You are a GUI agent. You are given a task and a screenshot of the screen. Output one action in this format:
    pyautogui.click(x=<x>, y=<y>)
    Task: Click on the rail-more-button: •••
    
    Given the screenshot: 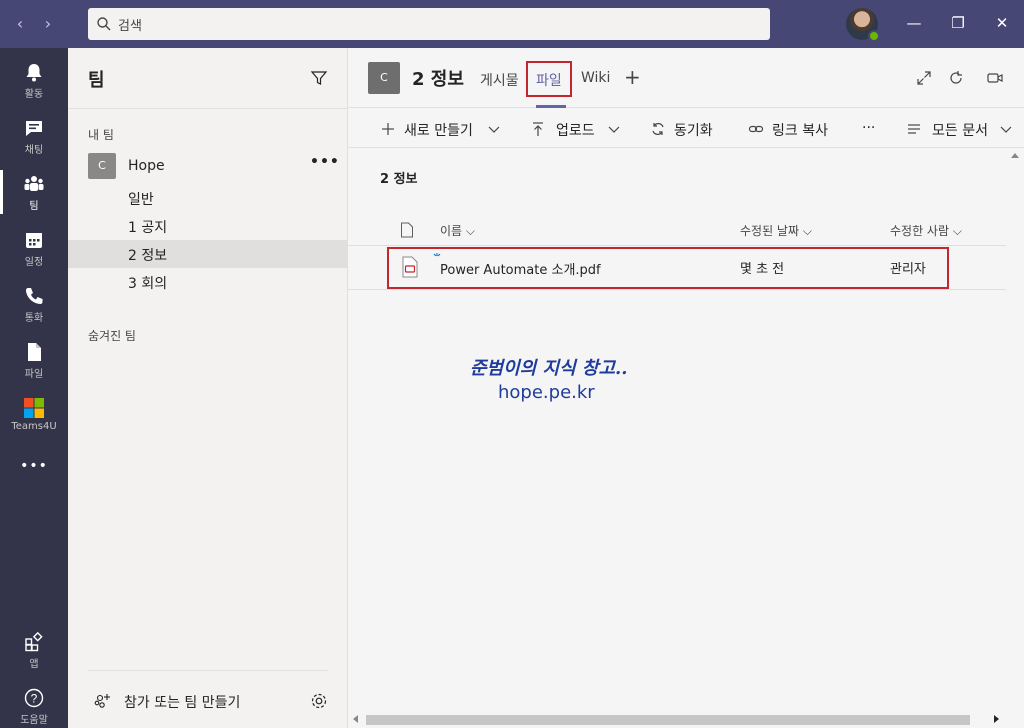 What is the action you would take?
    pyautogui.click(x=34, y=468)
    